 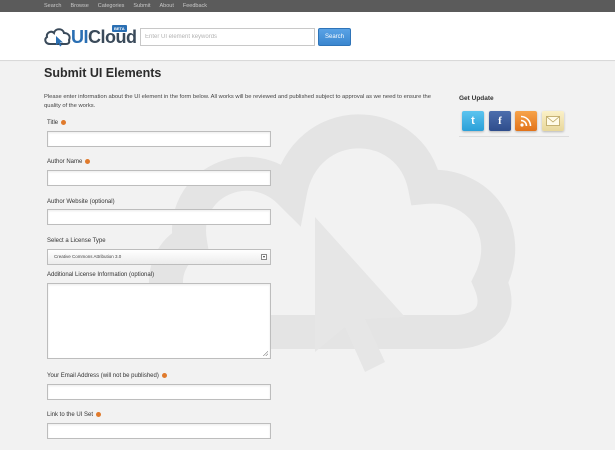 I want to click on nav-item-feedback: Feedback, so click(x=195, y=6).